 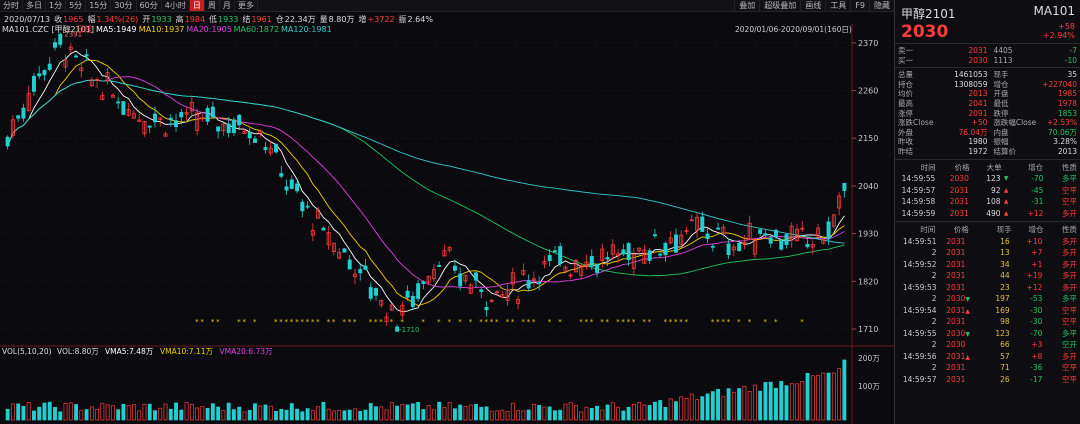 What do you see at coordinates (905, 113) in the screenshot?
I see `stat-cell: 涨停` at bounding box center [905, 113].